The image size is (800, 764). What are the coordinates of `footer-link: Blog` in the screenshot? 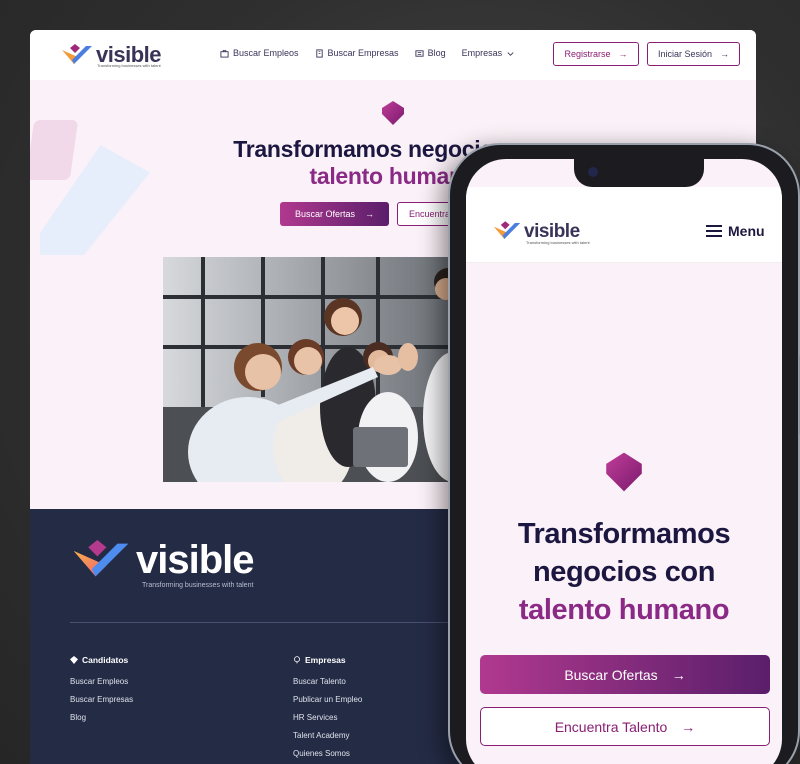 It's located at (101, 717).